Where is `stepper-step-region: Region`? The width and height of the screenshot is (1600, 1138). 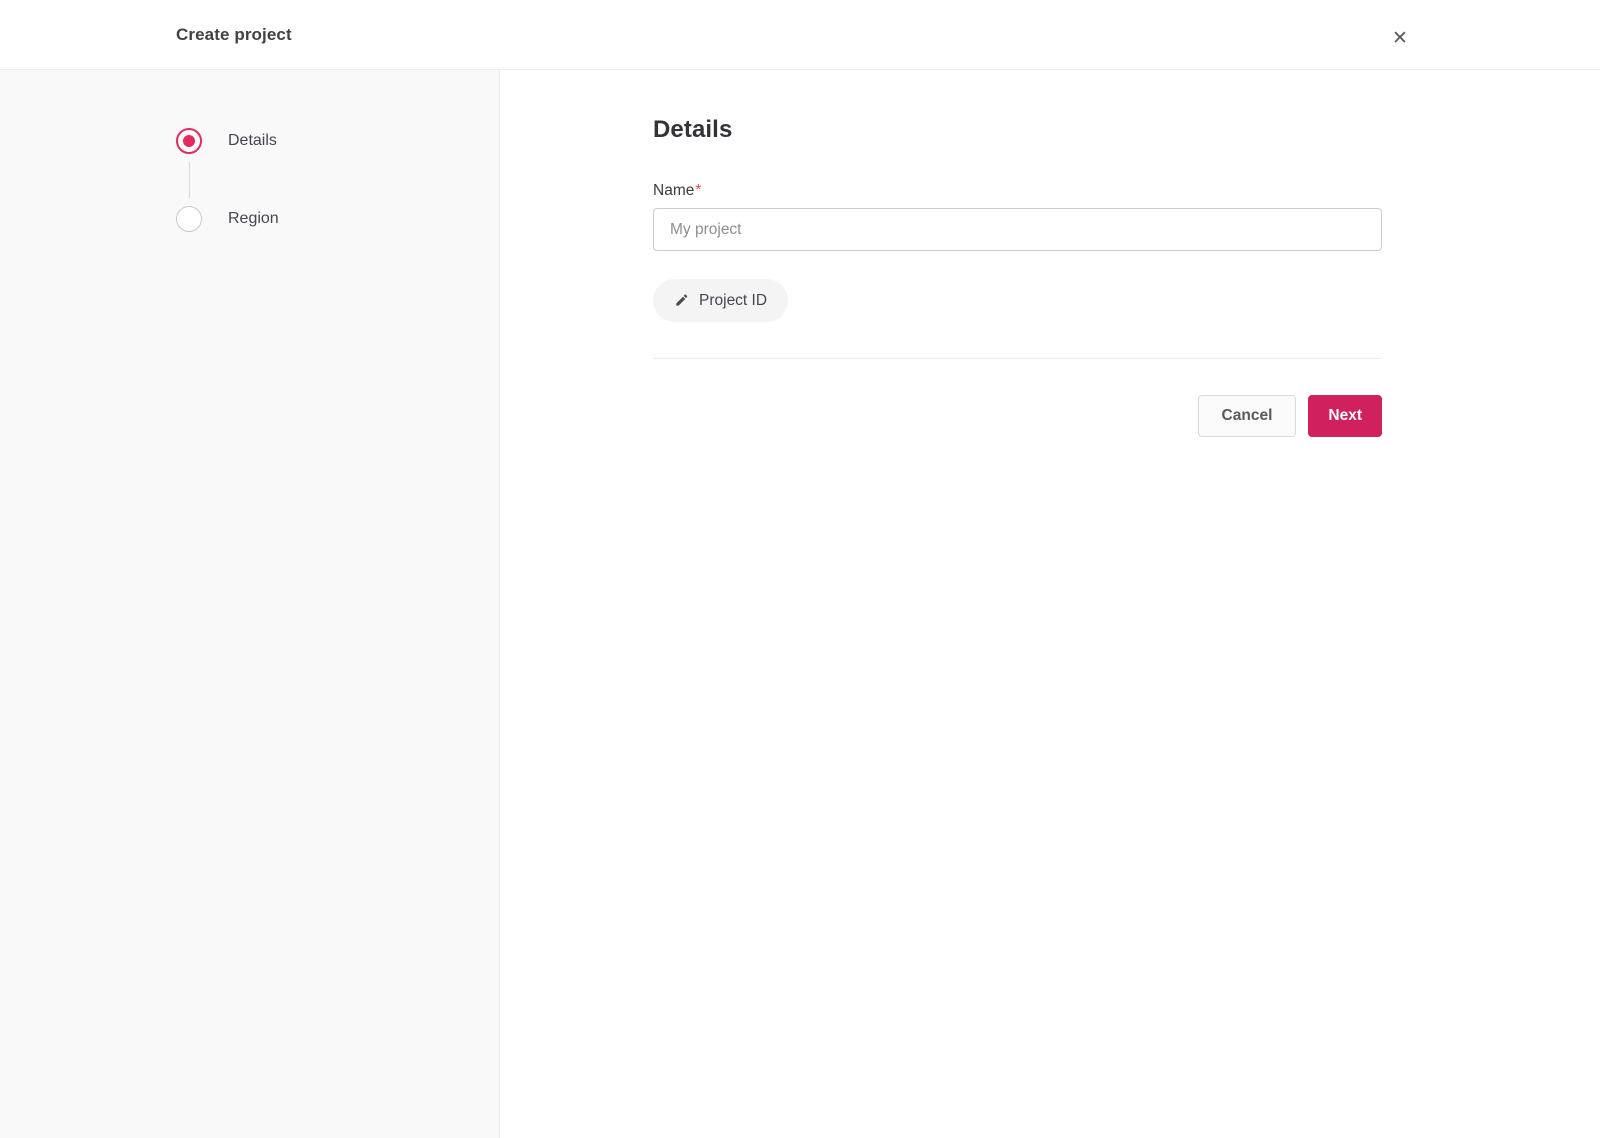
stepper-step-region: Region is located at coordinates (337, 219).